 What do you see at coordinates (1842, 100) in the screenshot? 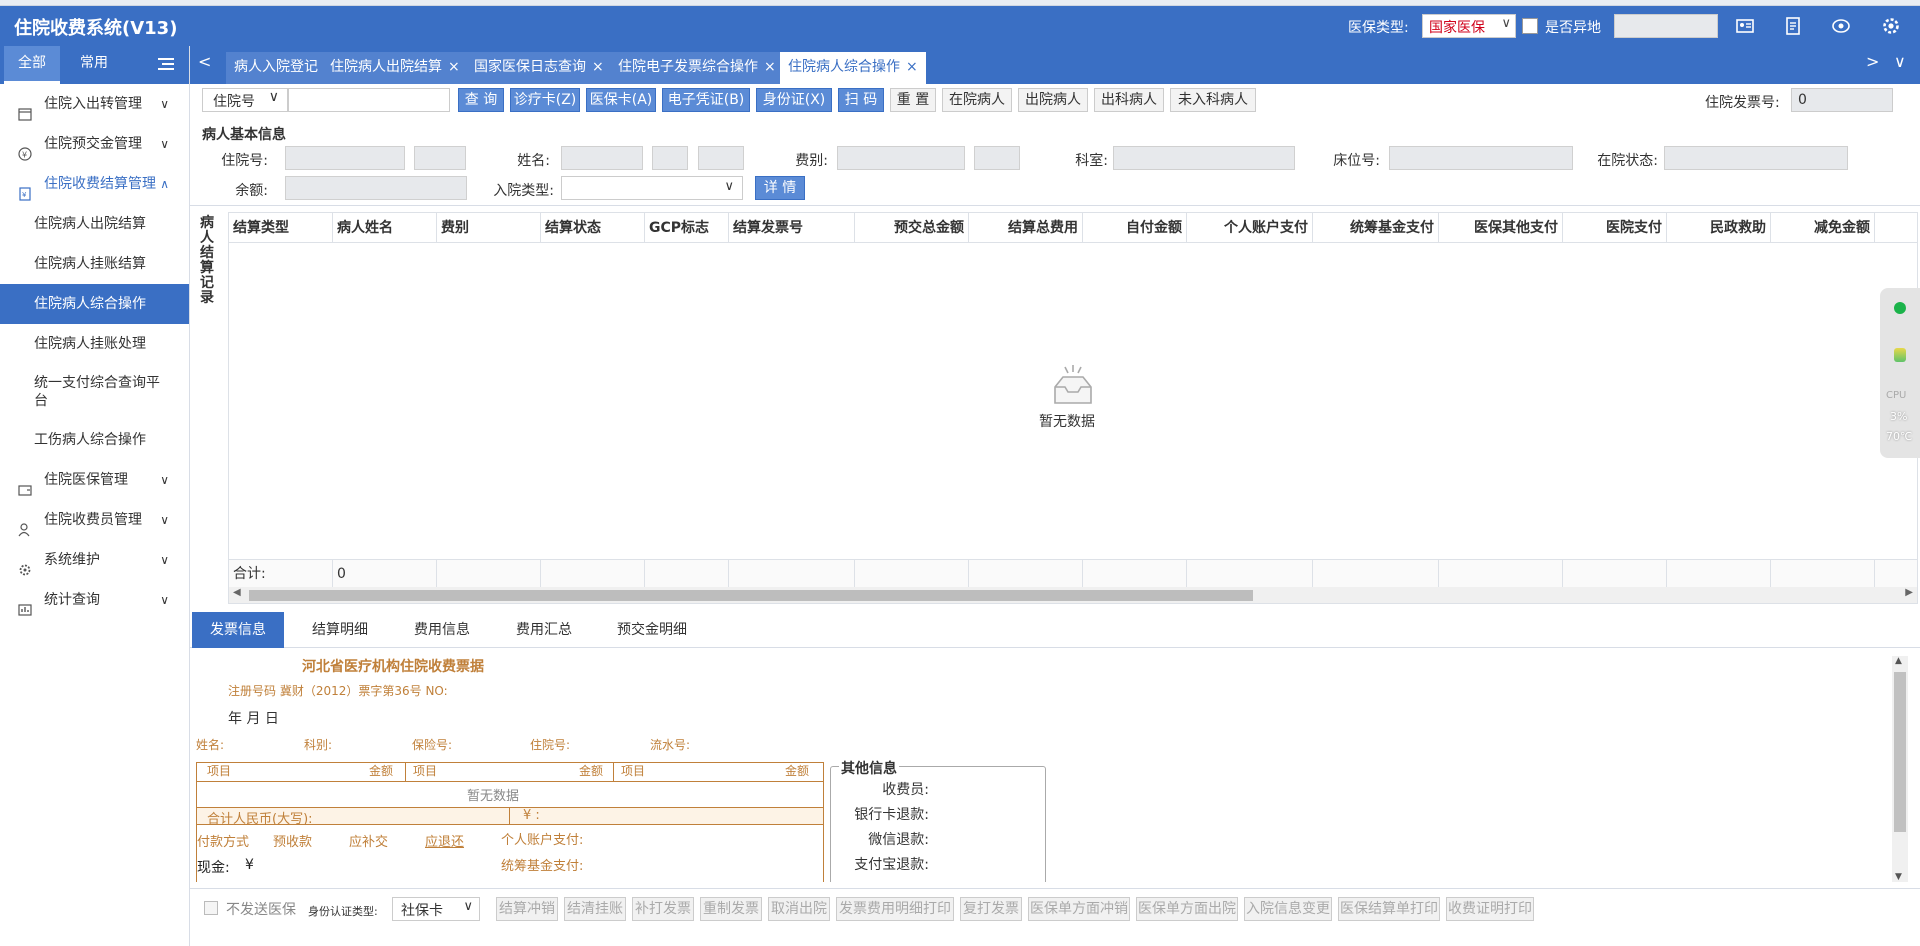
I see `invoice-no-input: 0` at bounding box center [1842, 100].